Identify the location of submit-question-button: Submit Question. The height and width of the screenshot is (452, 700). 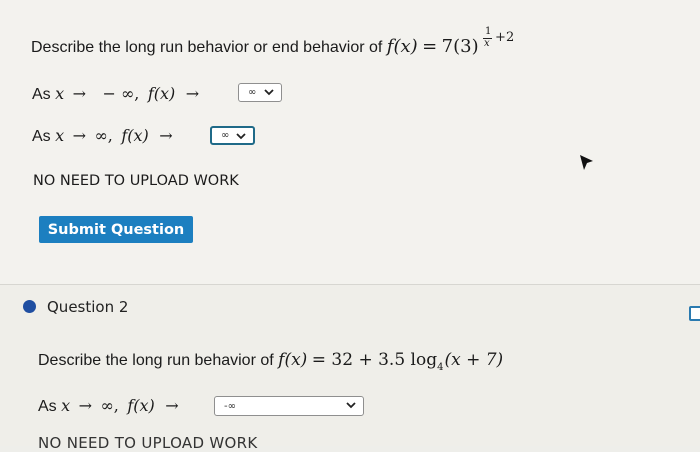
(116, 229).